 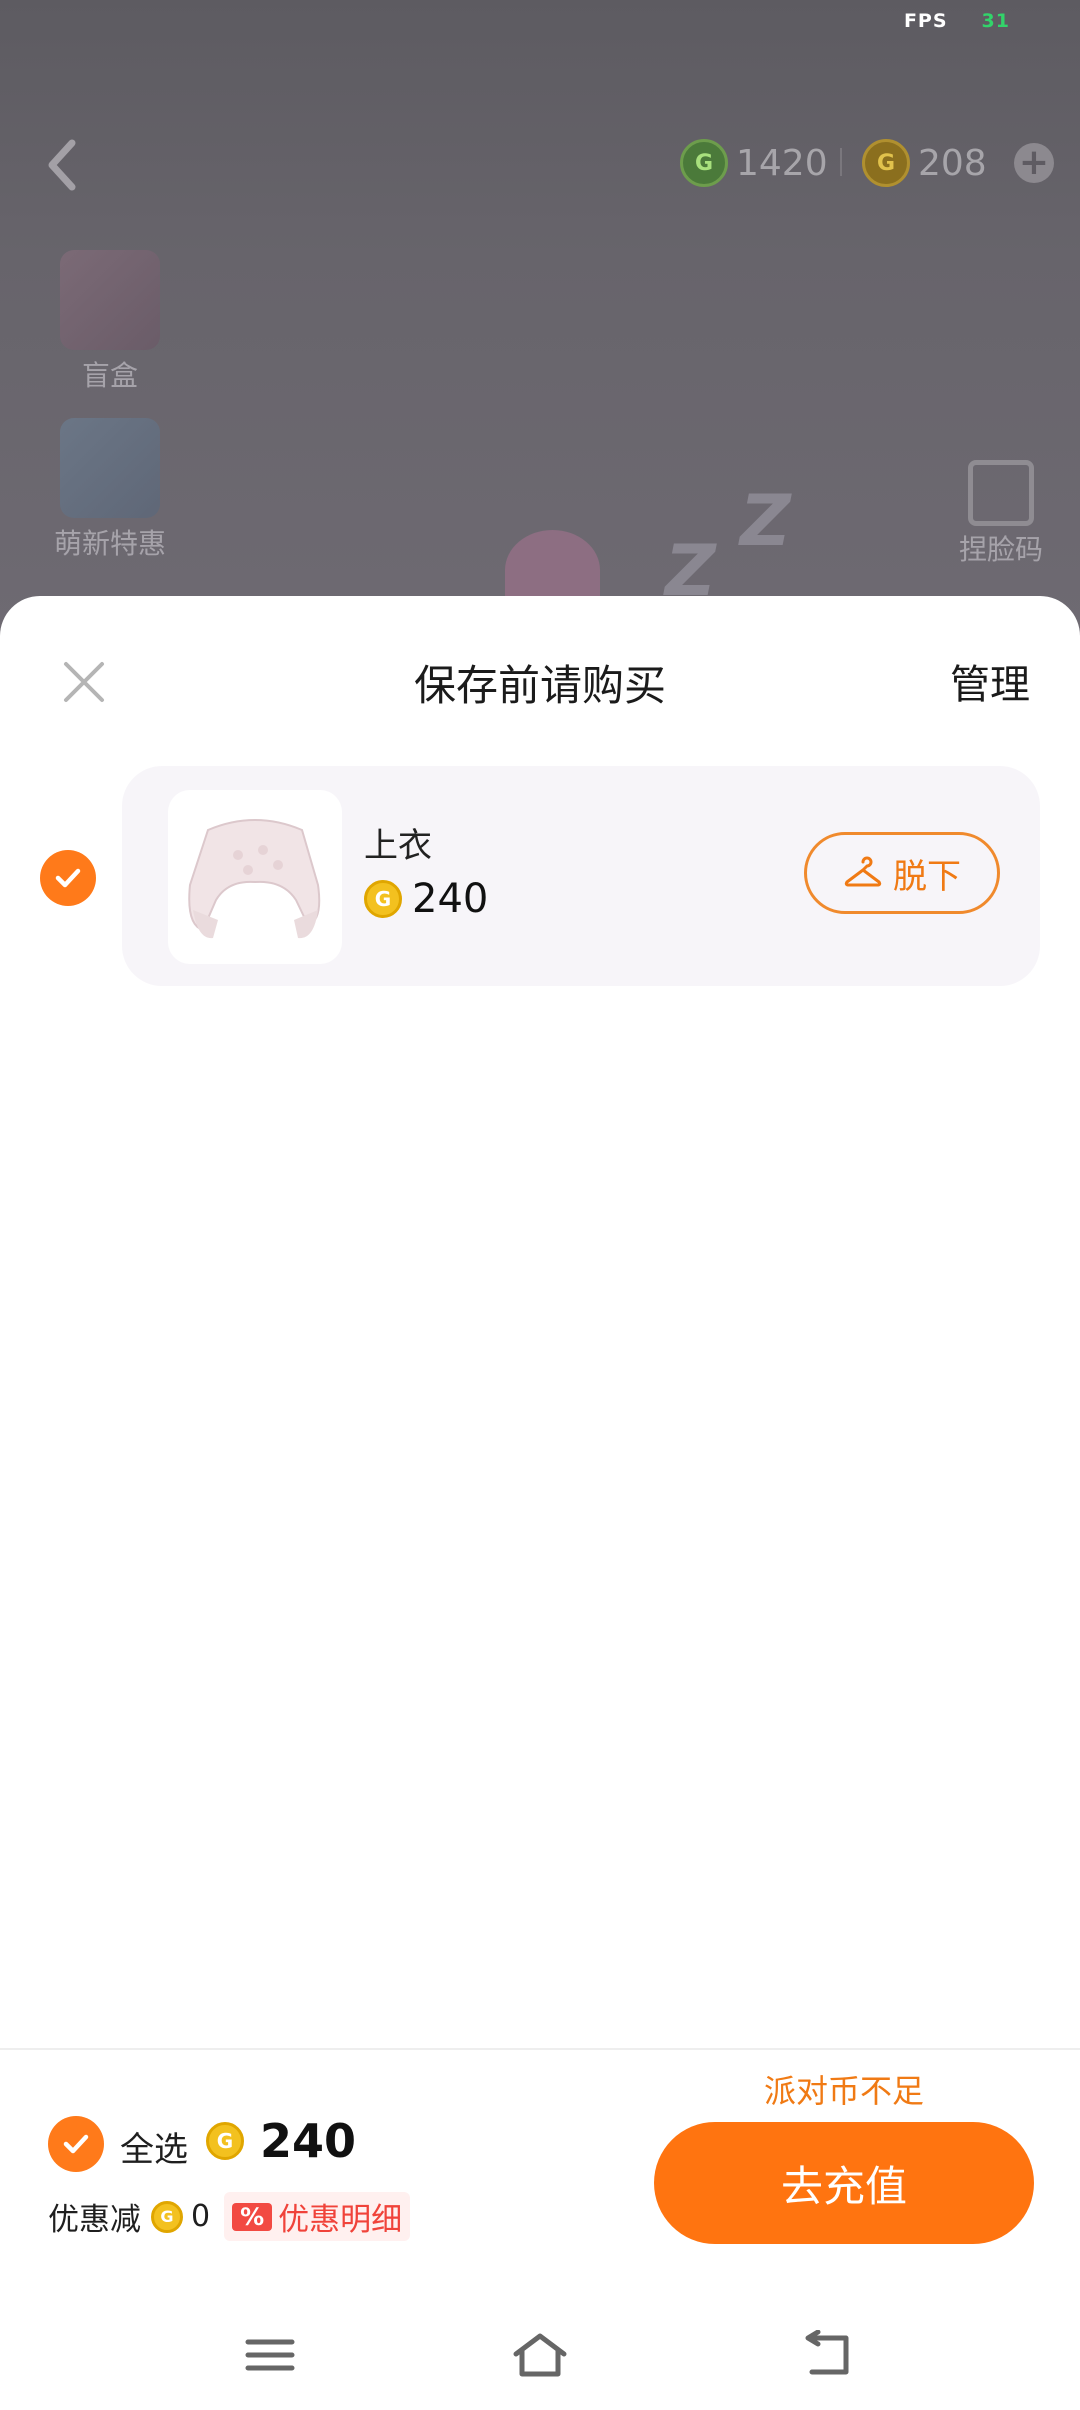 I want to click on sleep-z-icon: Z, so click(x=765, y=521).